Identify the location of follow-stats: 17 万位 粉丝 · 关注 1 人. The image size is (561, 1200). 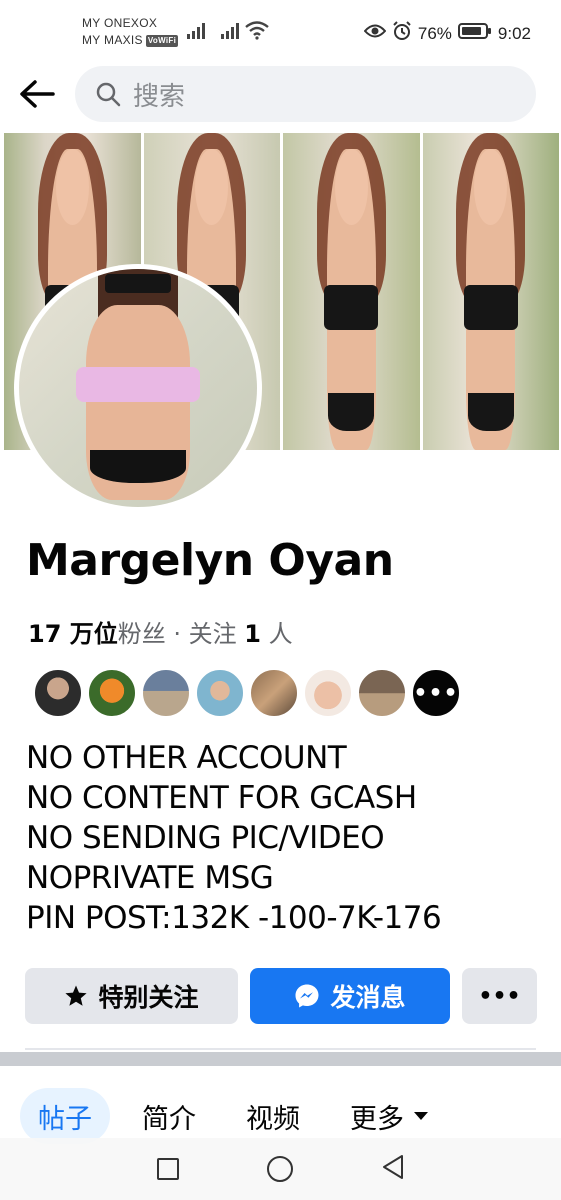
(160, 631).